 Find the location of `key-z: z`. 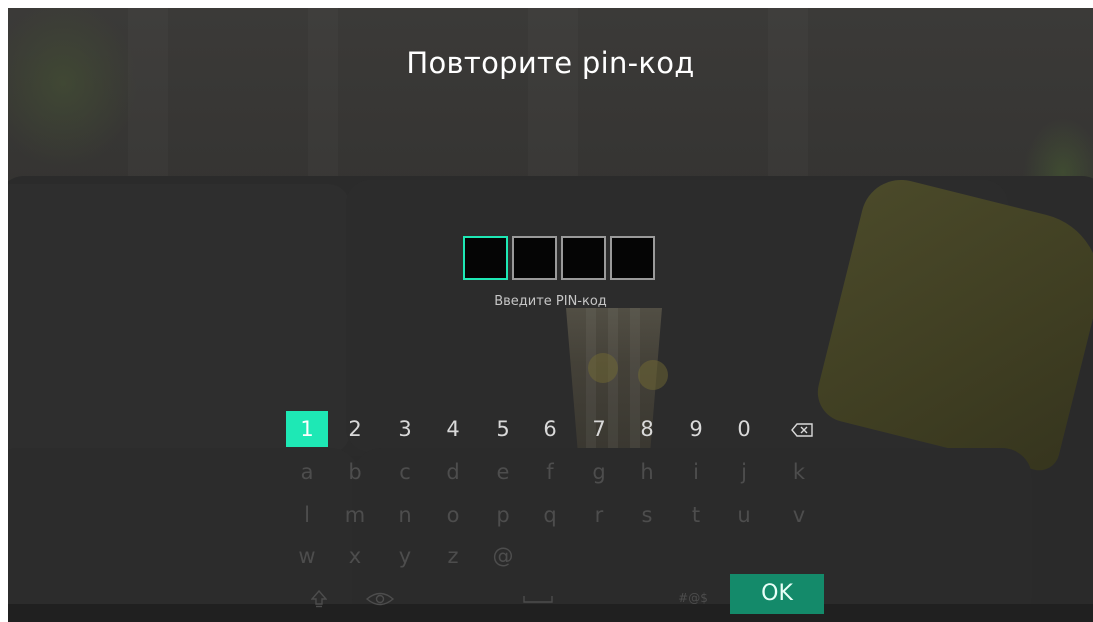

key-z: z is located at coordinates (453, 556).